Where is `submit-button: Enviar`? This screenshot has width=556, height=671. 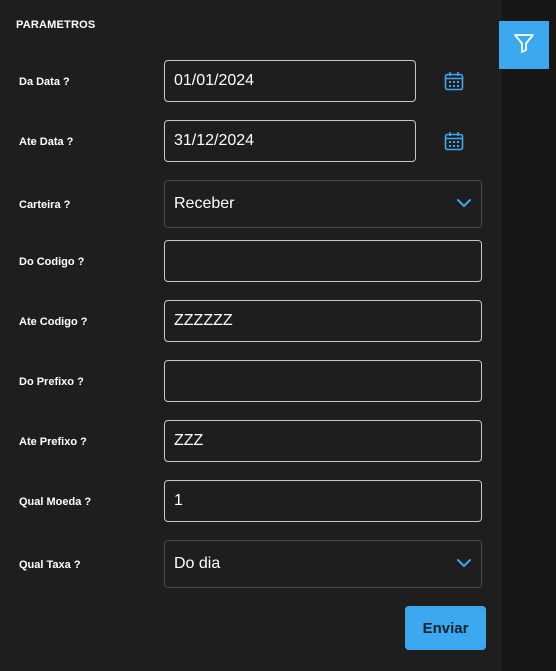 submit-button: Enviar is located at coordinates (445, 628).